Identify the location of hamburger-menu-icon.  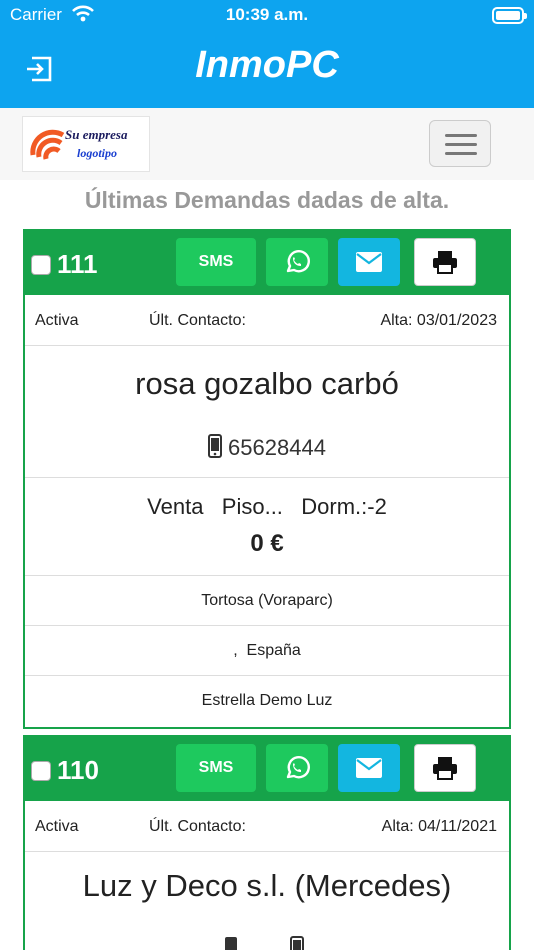
(460, 143).